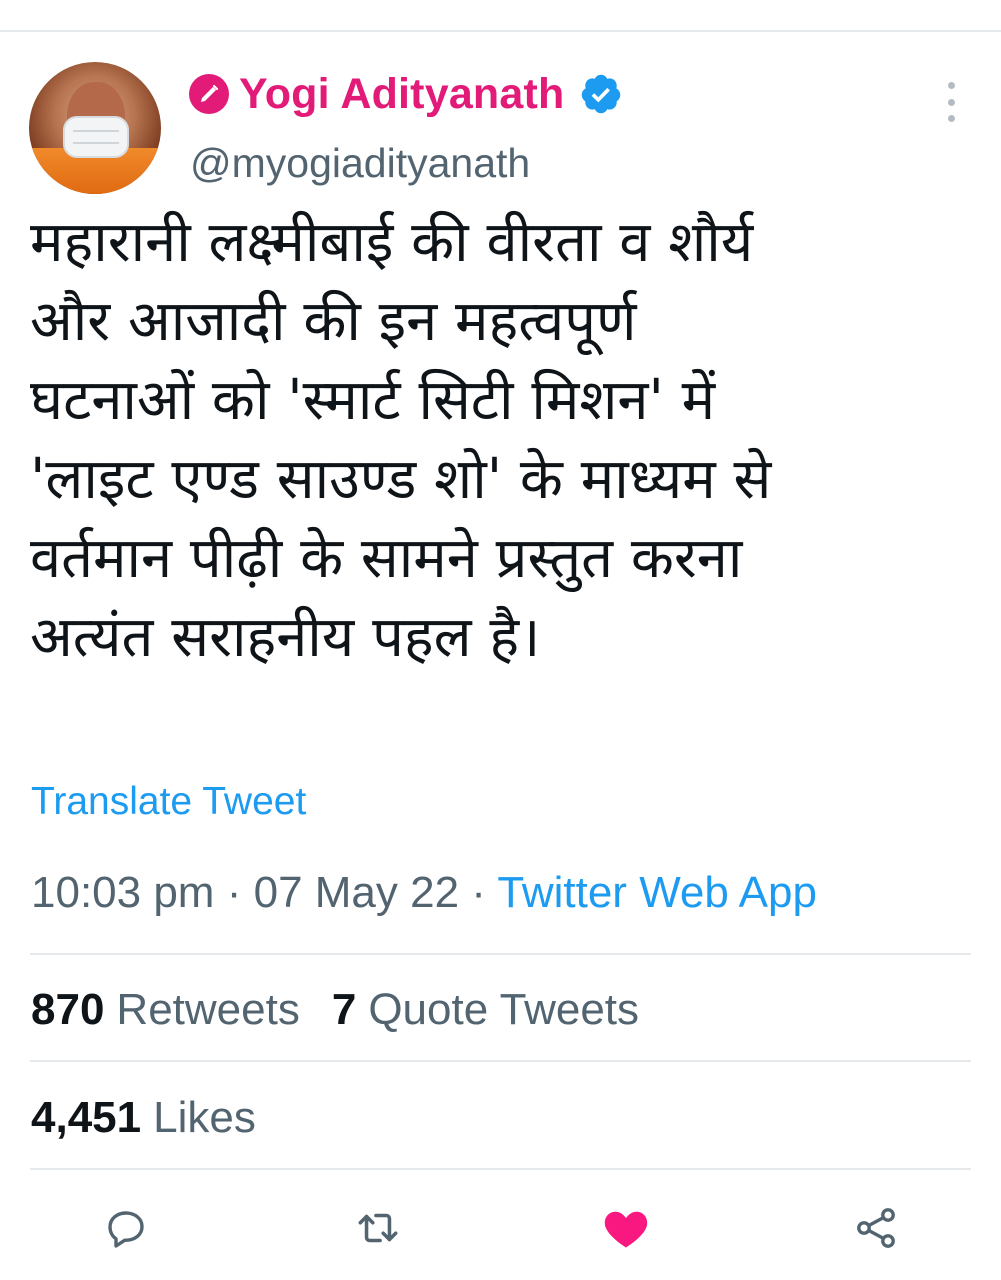  I want to click on top-divider, so click(500, 31).